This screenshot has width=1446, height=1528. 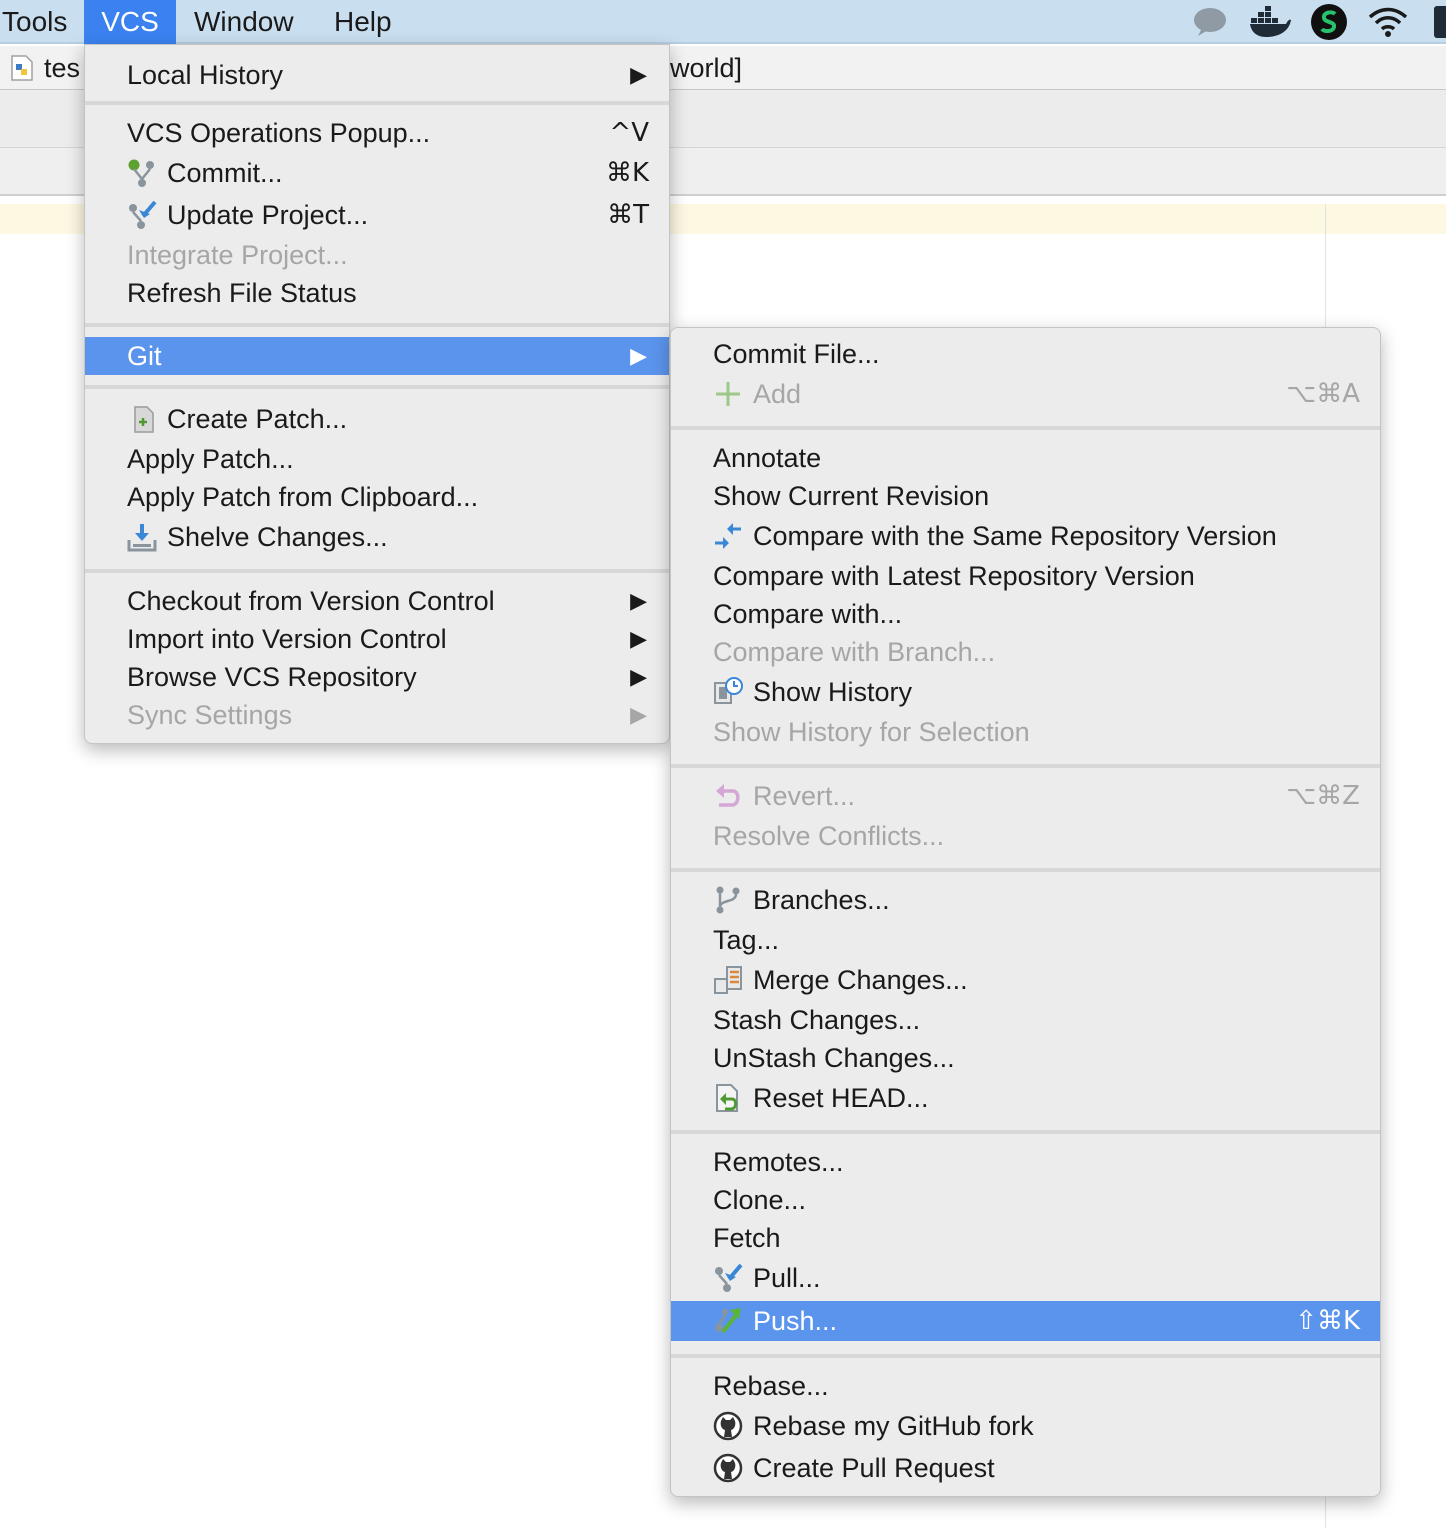 What do you see at coordinates (728, 980) in the screenshot?
I see `merge-icon` at bounding box center [728, 980].